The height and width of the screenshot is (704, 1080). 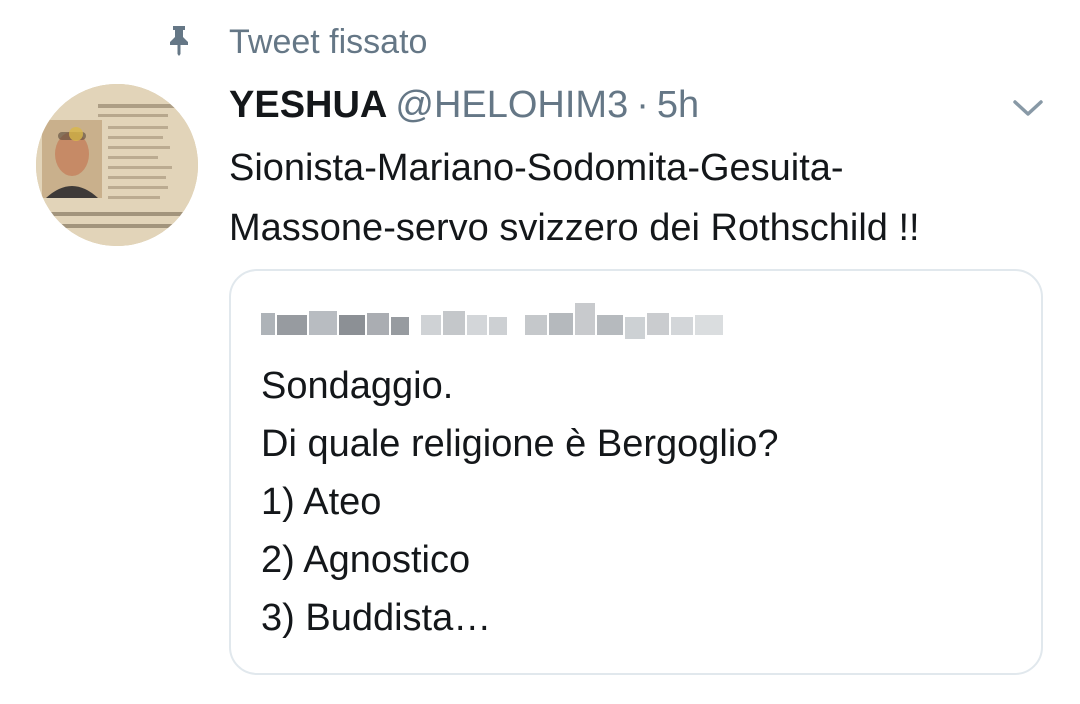 I want to click on quote-line: Sondaggio., so click(x=357, y=386).